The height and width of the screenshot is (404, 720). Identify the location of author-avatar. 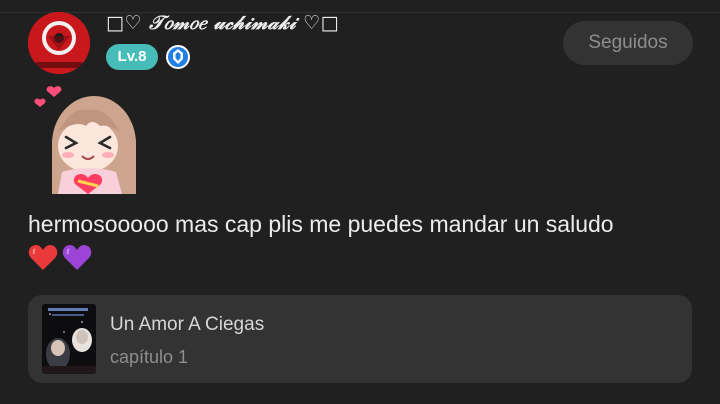
(59, 43).